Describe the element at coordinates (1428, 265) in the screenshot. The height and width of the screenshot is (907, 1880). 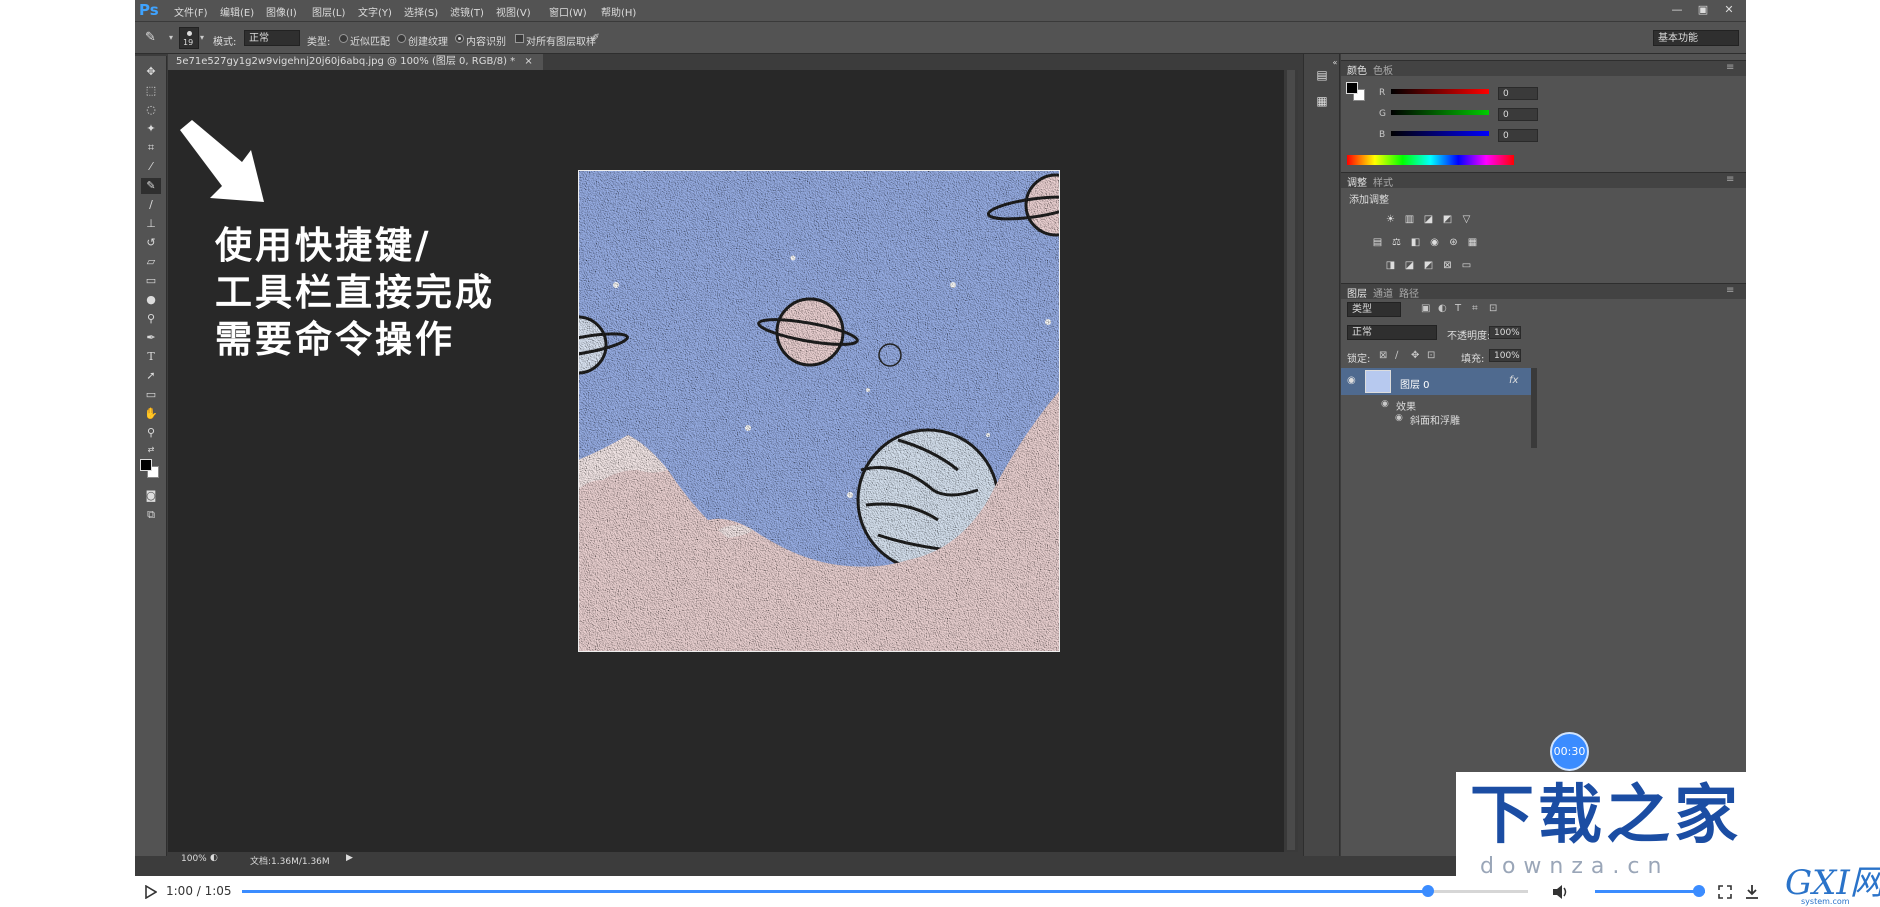
I see `threshold-icon: ◩` at that location.